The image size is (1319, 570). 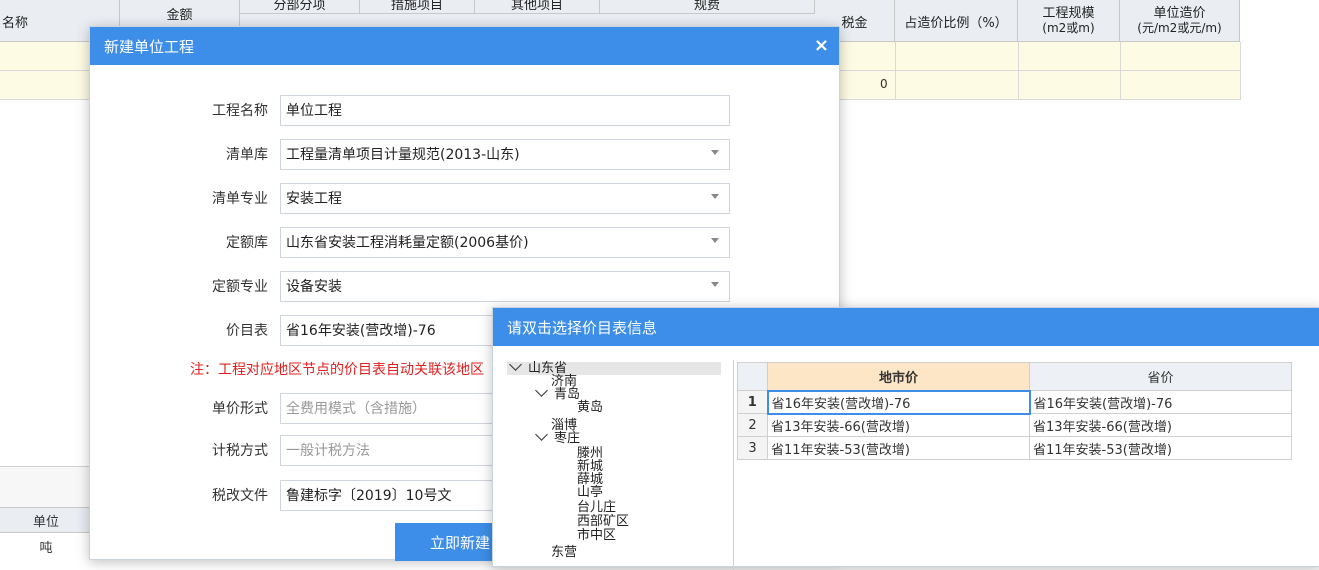 What do you see at coordinates (1160, 402) in the screenshot?
I see `province-price-cell: 省16年安装(营改增)-76` at bounding box center [1160, 402].